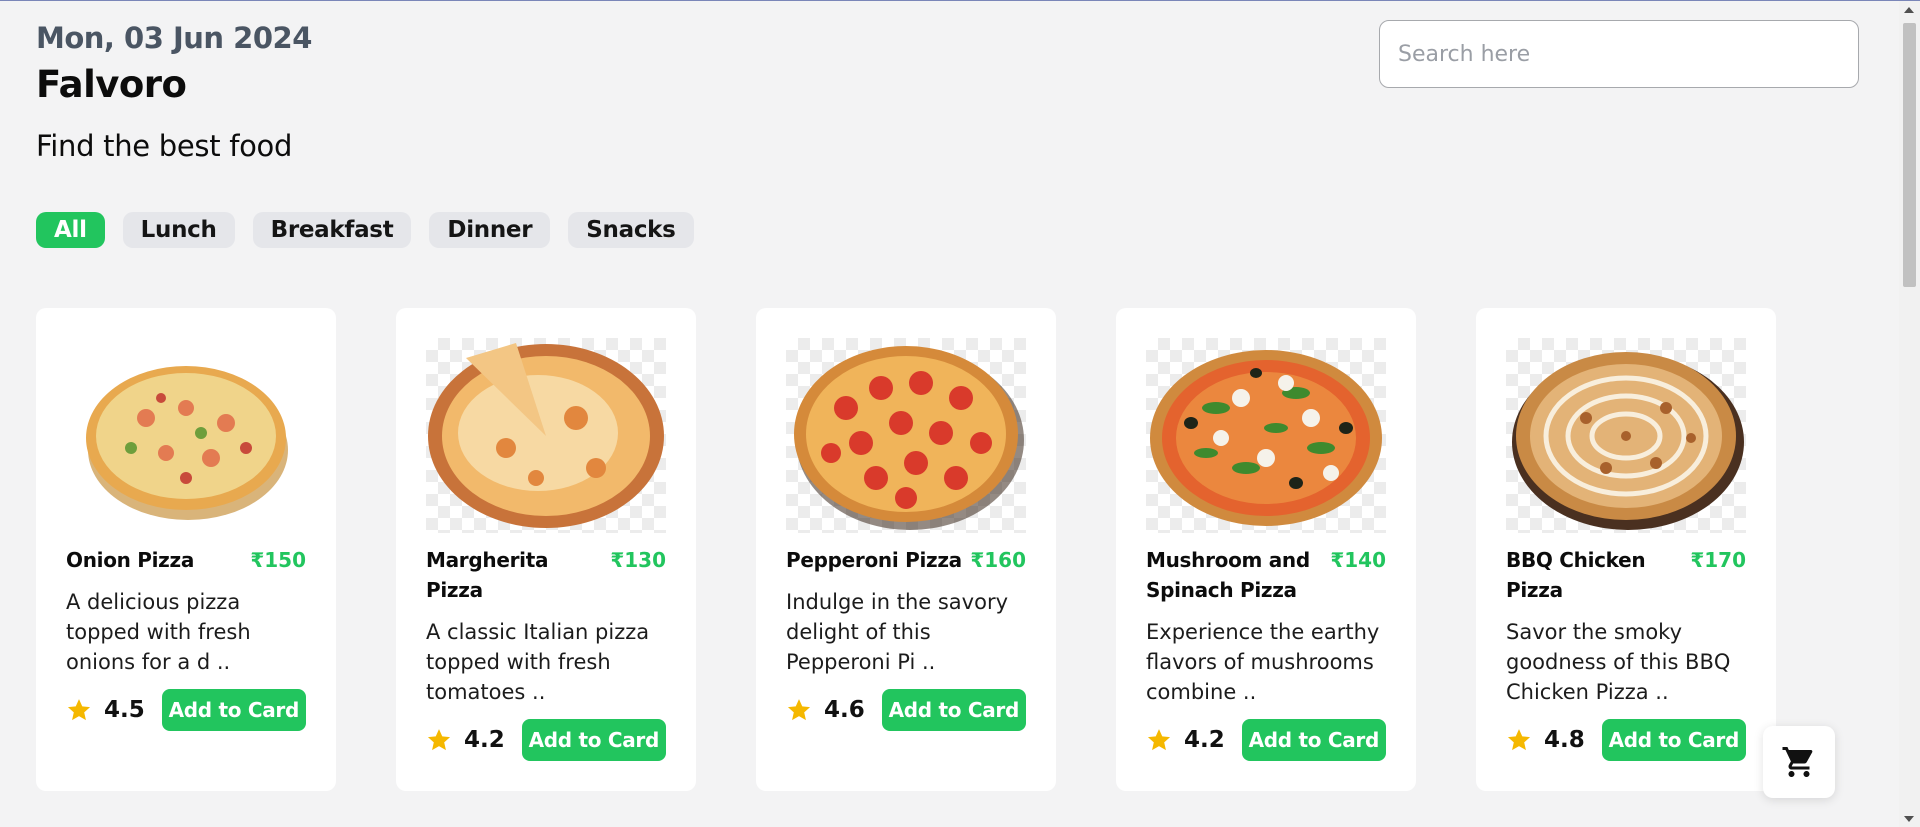  Describe the element at coordinates (178, 230) in the screenshot. I see `filter-lunch: Lunch` at that location.